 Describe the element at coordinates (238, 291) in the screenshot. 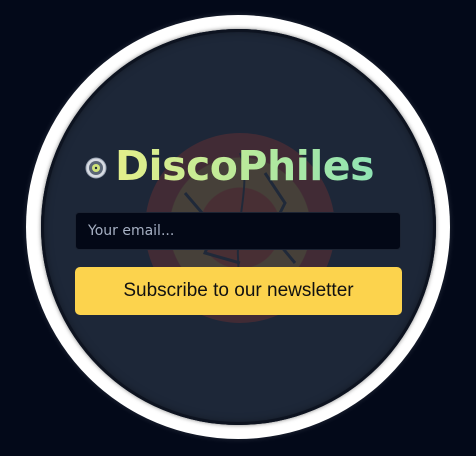

I see `subscribe-button: Subscribe to our newsletter` at that location.